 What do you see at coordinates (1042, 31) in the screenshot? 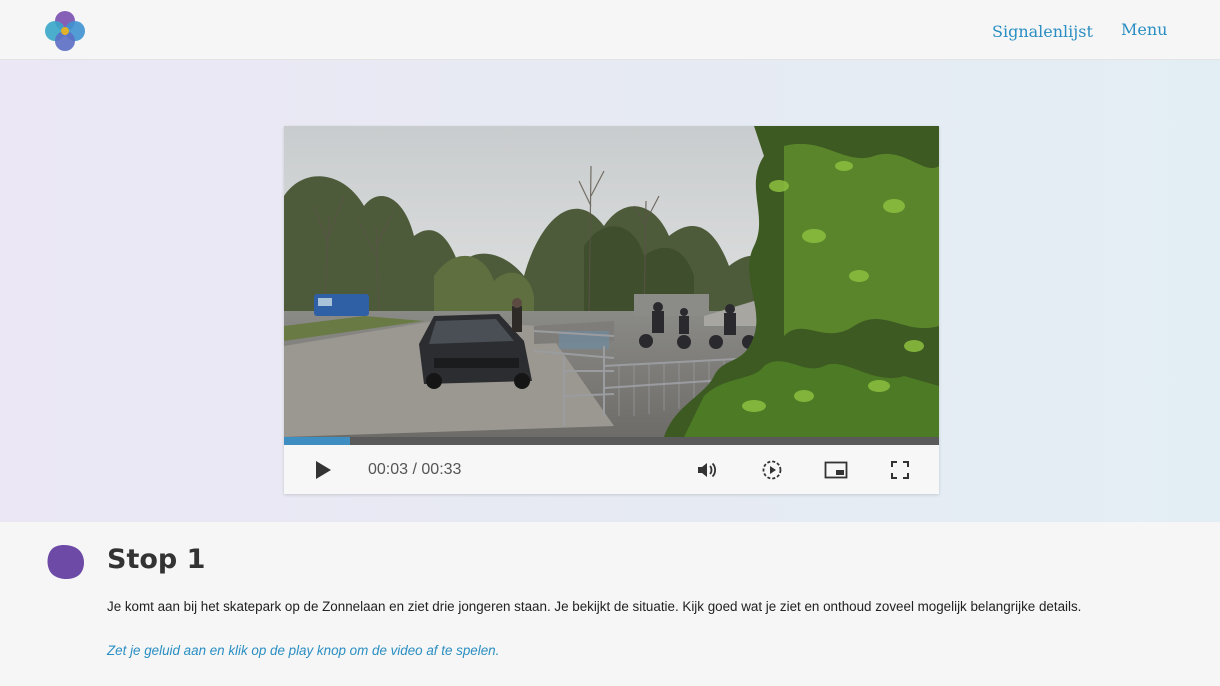
I see `nav-signalenlijst-link: Signalenlijst` at bounding box center [1042, 31].